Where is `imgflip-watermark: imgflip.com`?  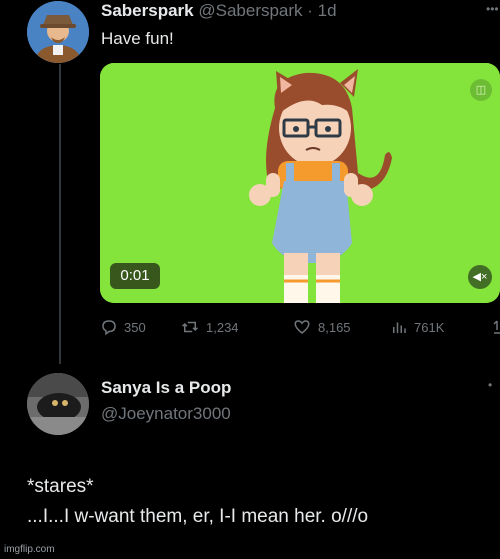 imgflip-watermark: imgflip.com is located at coordinates (29, 549).